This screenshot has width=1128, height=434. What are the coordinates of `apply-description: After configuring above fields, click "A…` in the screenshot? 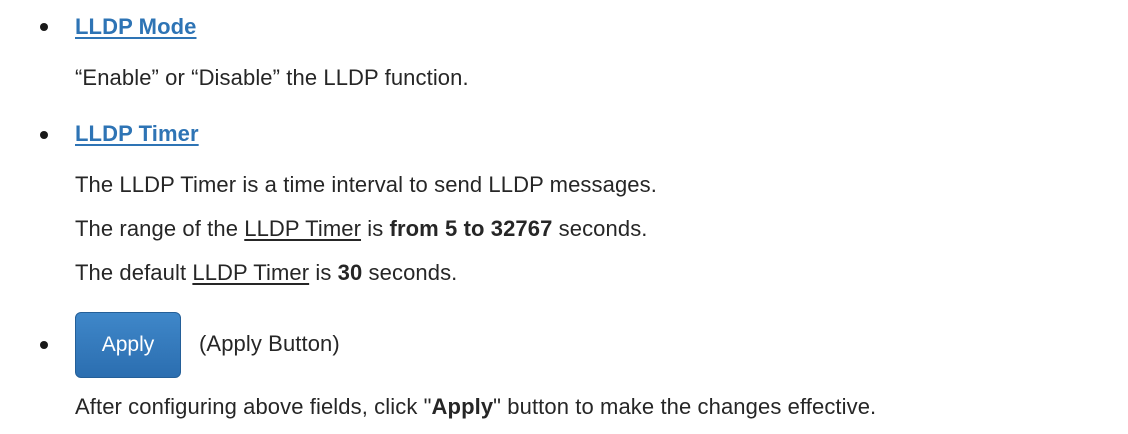 It's located at (475, 407).